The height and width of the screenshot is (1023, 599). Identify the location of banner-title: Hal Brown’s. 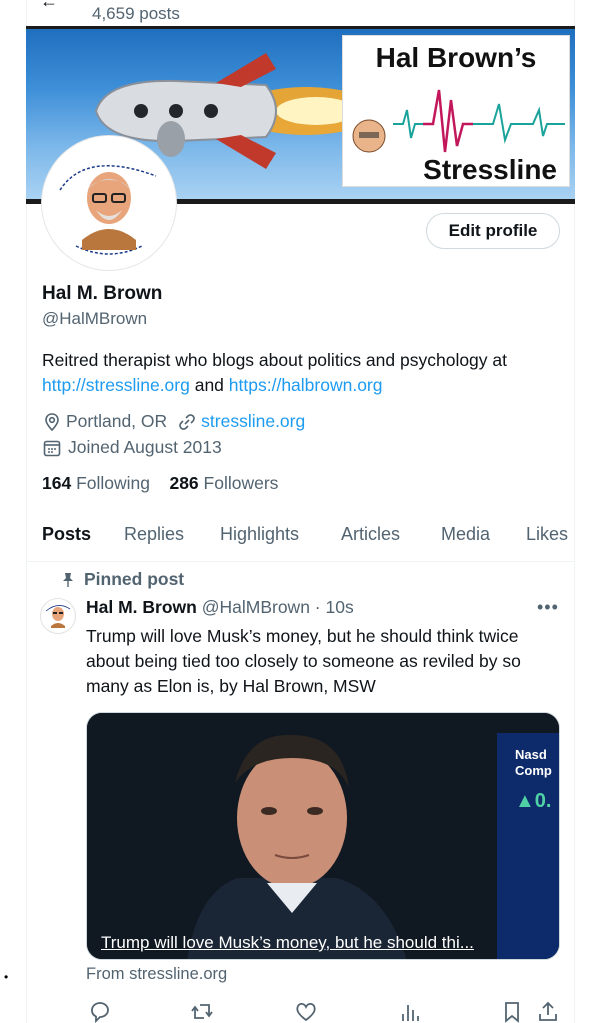
(456, 57).